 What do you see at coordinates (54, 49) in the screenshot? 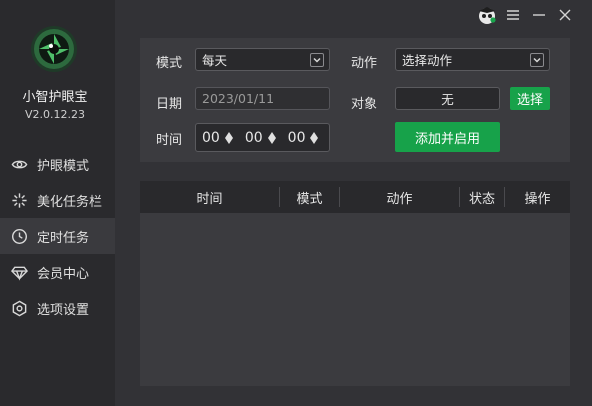
I see `app-logo-icon` at bounding box center [54, 49].